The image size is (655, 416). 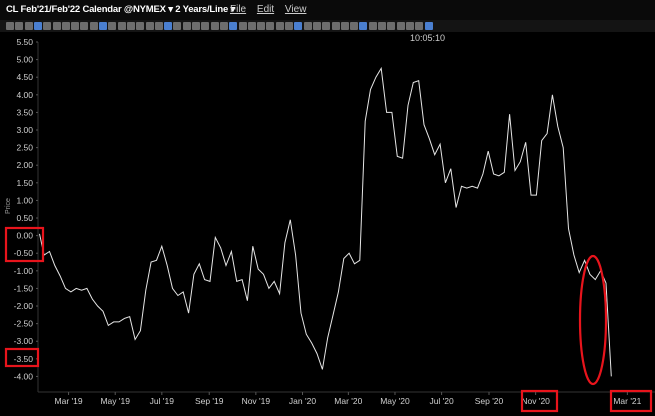 I want to click on y-tick-label: 1.00, so click(x=24, y=200).